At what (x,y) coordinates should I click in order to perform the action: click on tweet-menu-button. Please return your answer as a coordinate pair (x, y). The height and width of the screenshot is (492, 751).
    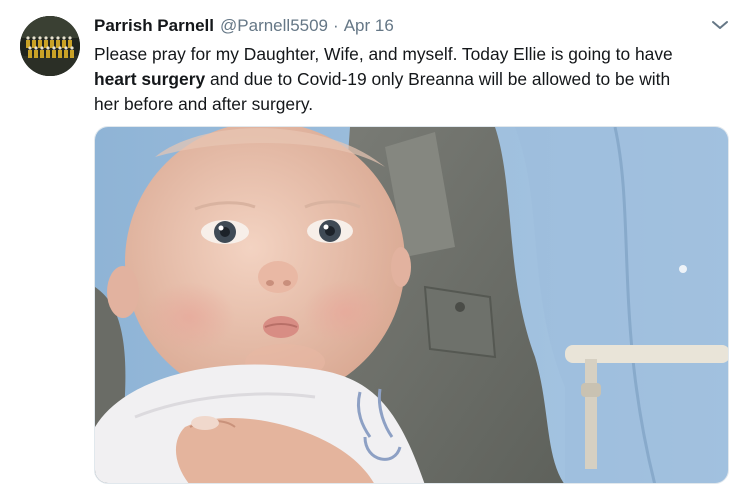
    Looking at the image, I should click on (720, 25).